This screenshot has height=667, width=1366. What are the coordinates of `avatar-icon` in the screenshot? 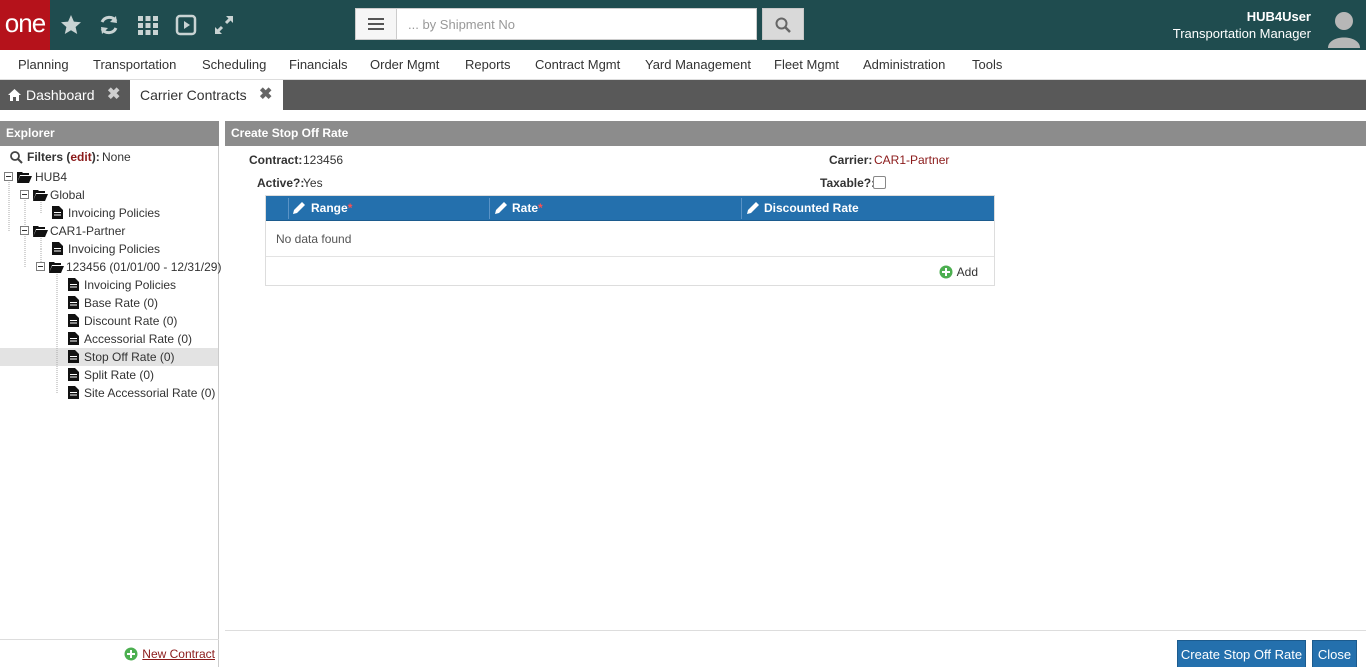 It's located at (1344, 28).